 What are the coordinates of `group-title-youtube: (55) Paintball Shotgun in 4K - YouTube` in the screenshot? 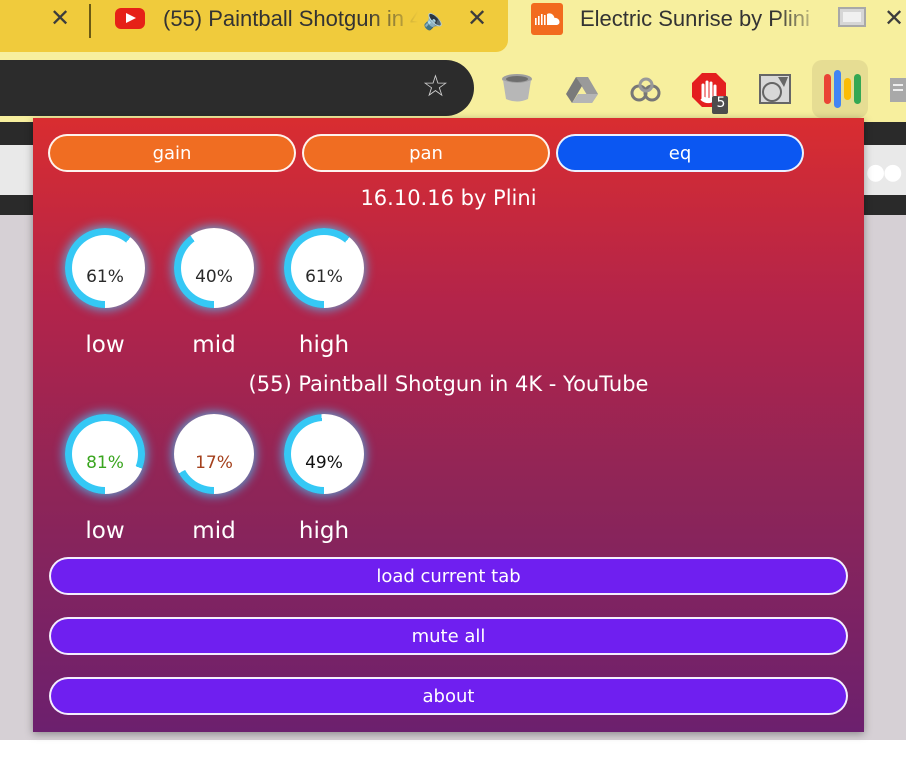 It's located at (448, 384).